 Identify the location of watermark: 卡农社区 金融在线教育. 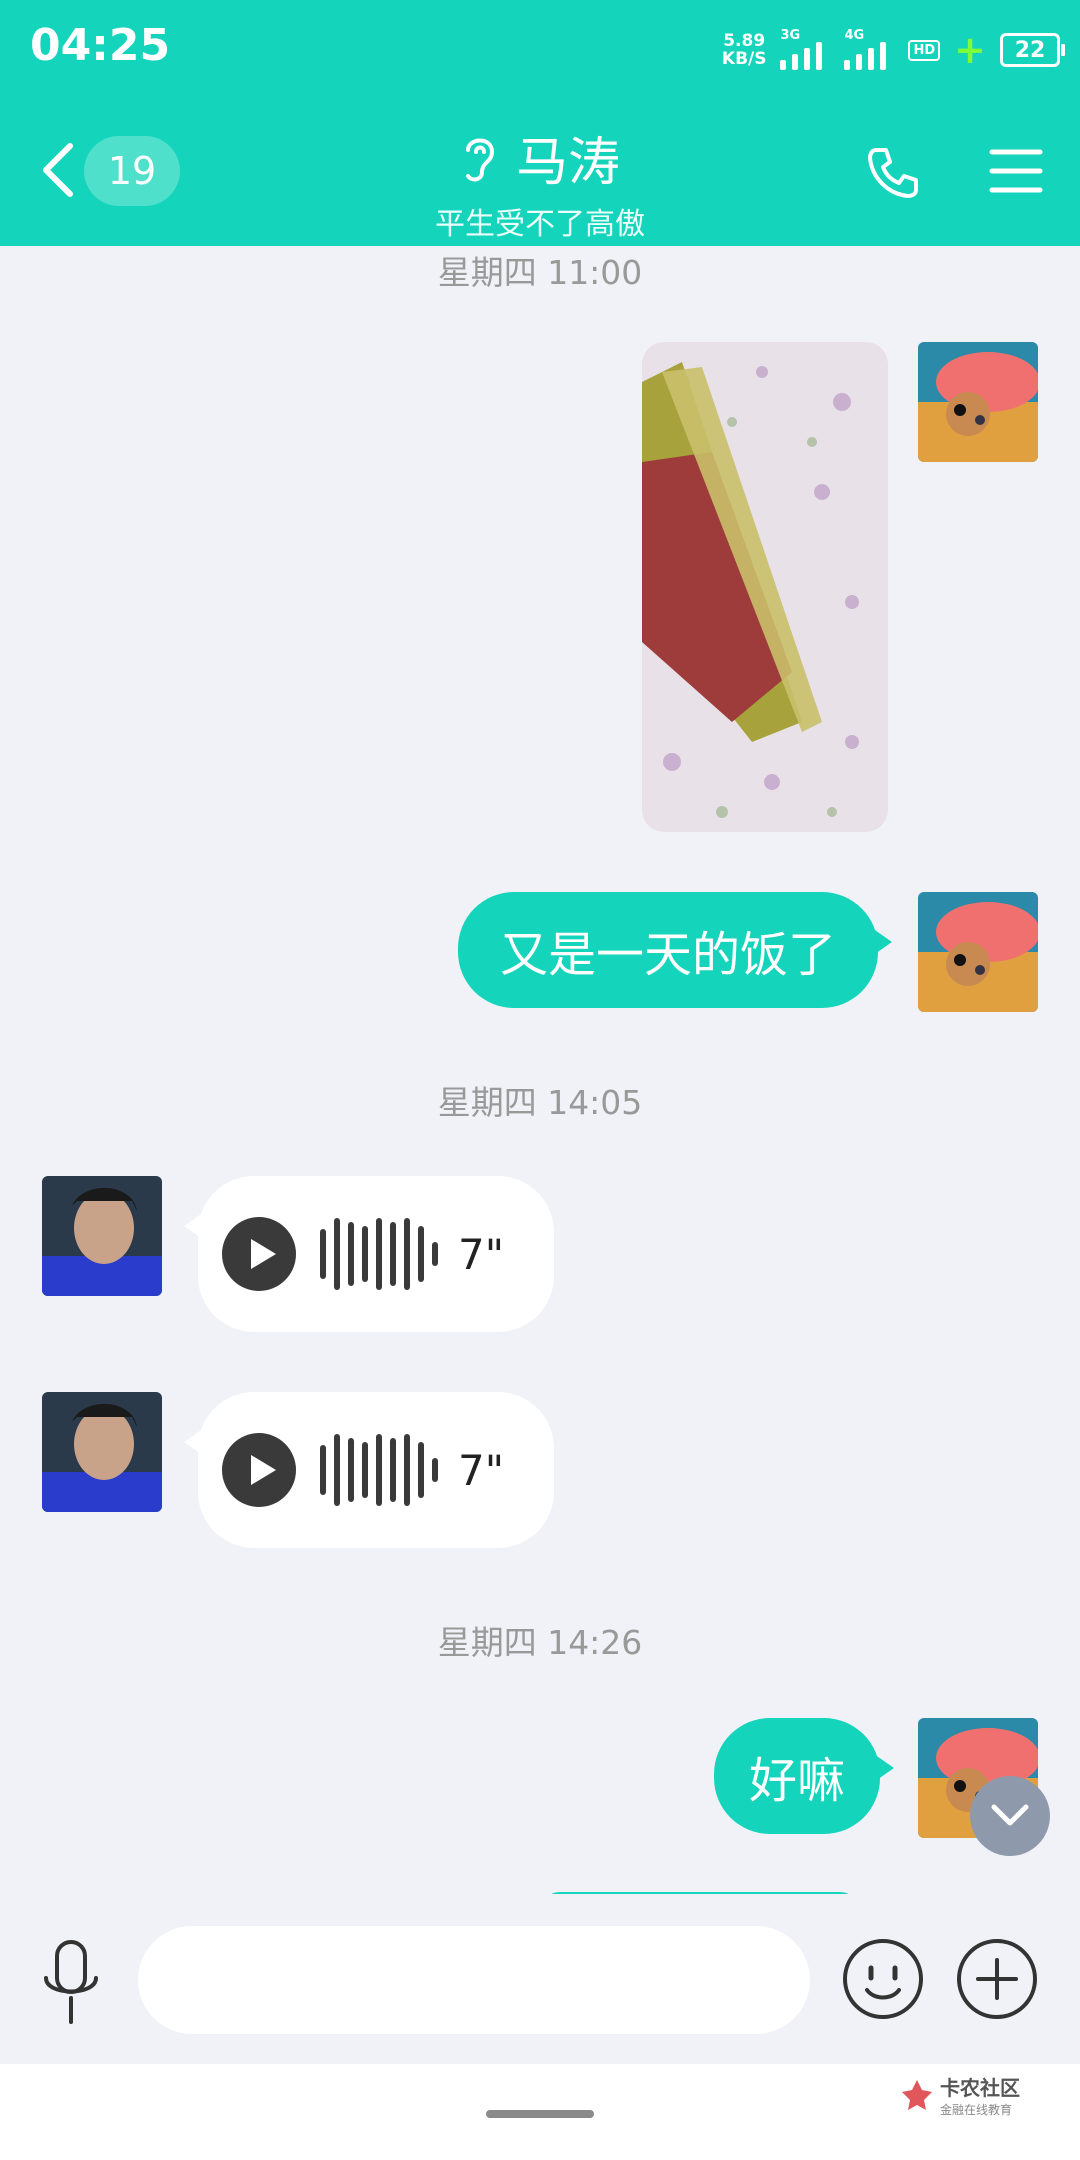
(960, 2095).